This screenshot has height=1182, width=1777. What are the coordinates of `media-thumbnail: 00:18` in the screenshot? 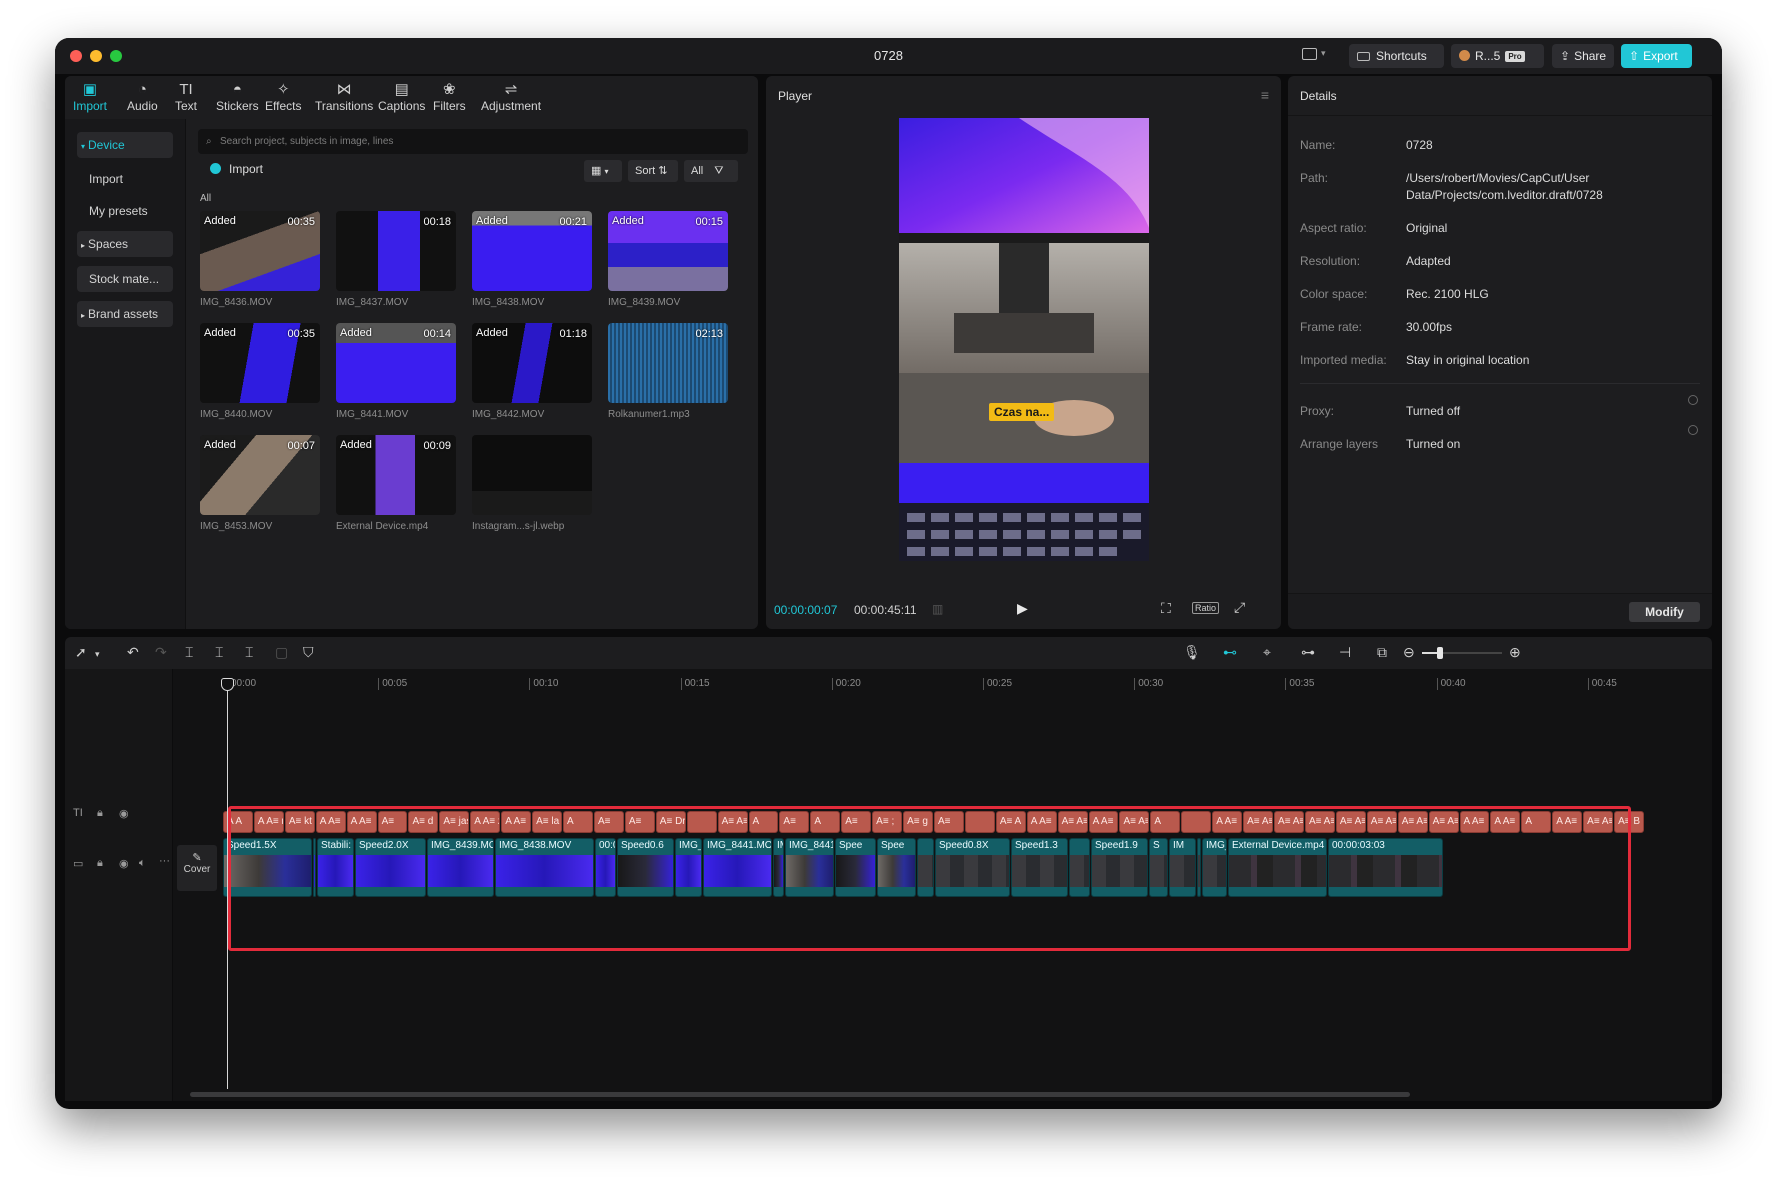 It's located at (396, 251).